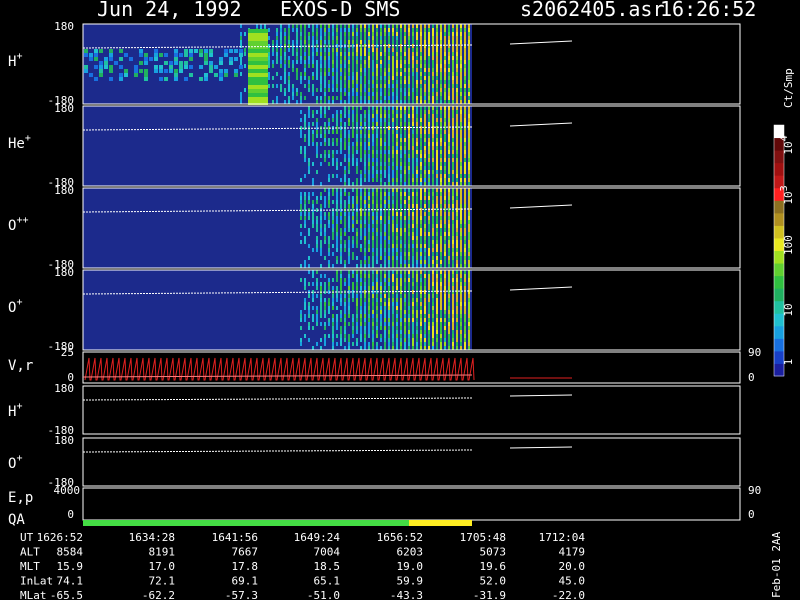 Image resolution: width=800 pixels, height=600 pixels. What do you see at coordinates (15, 306) in the screenshot?
I see `panel-label-op: O+` at bounding box center [15, 306].